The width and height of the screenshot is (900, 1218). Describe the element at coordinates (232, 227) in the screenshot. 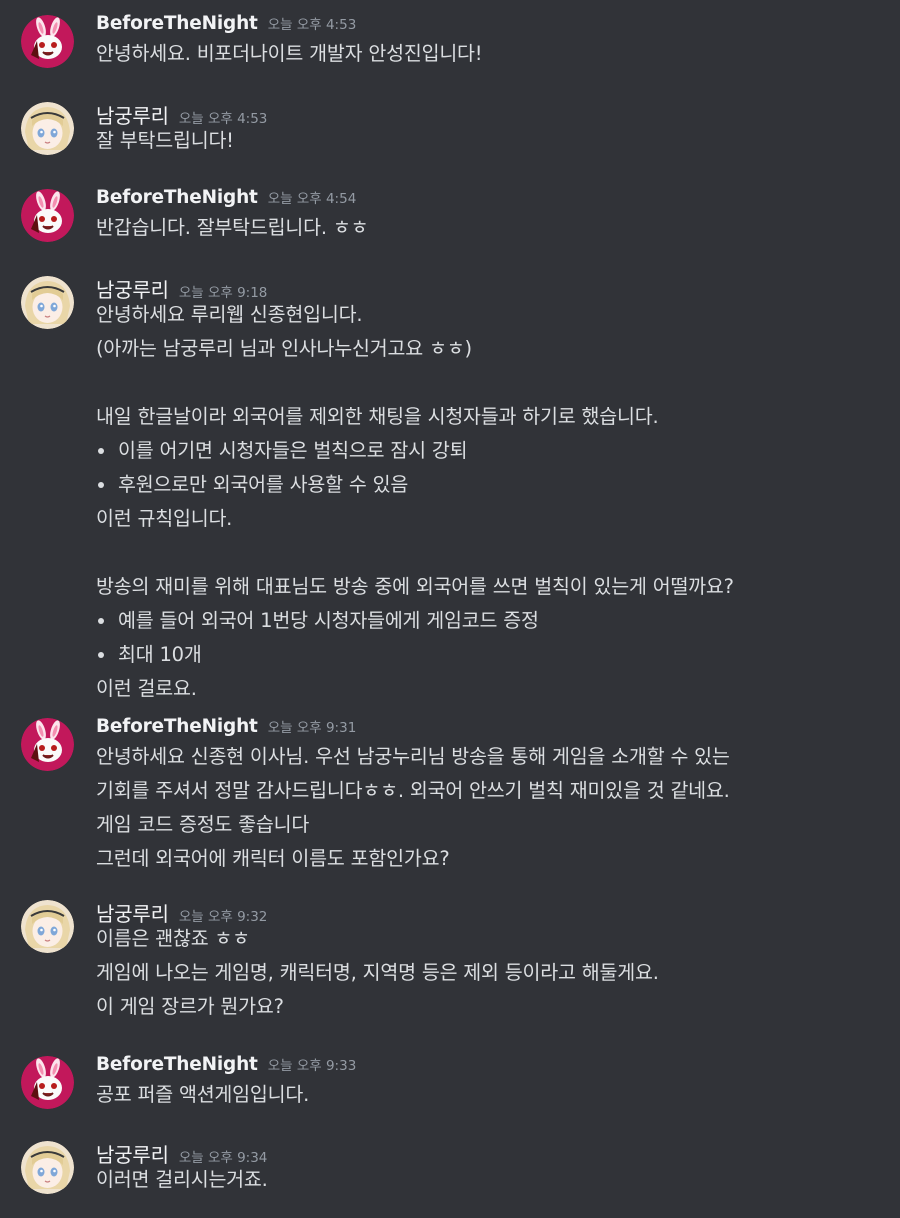

I see `message-line: 반갑습니다. 잘부탁드립니다. ㅎㅎ` at that location.